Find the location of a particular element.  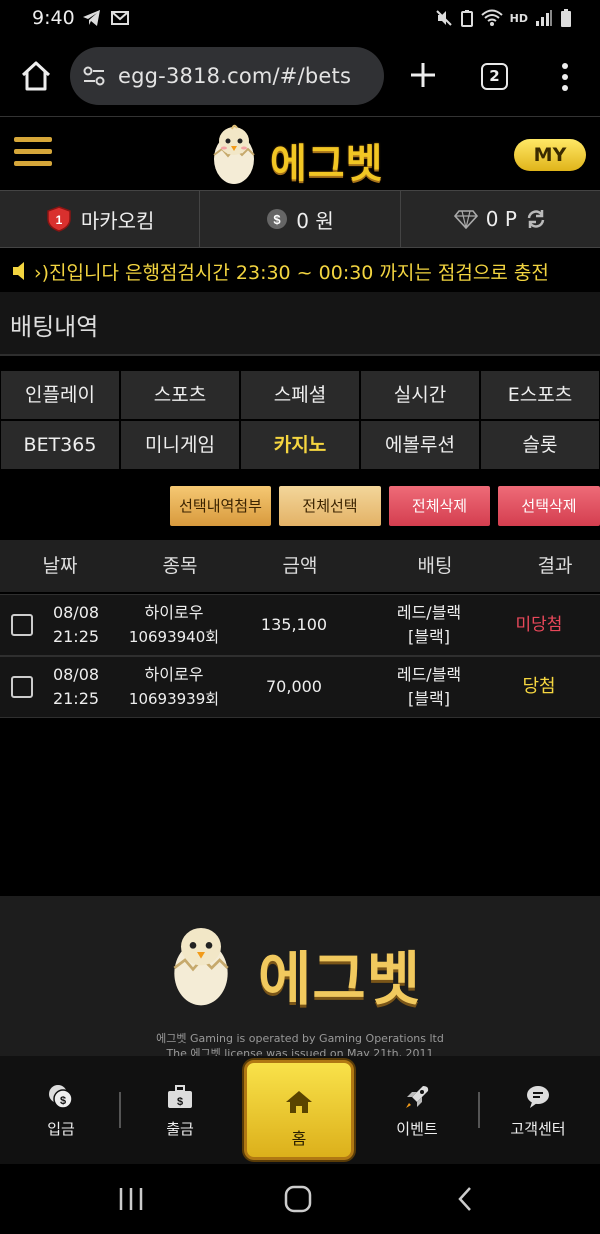

points-cell: 0 P is located at coordinates (500, 219).